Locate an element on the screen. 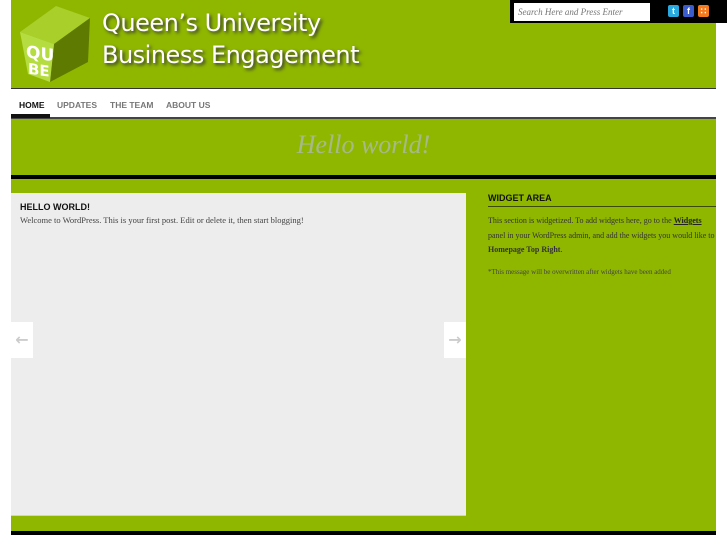 Image resolution: width=727 pixels, height=545 pixels. rss-icon: ∷ is located at coordinates (703, 11).